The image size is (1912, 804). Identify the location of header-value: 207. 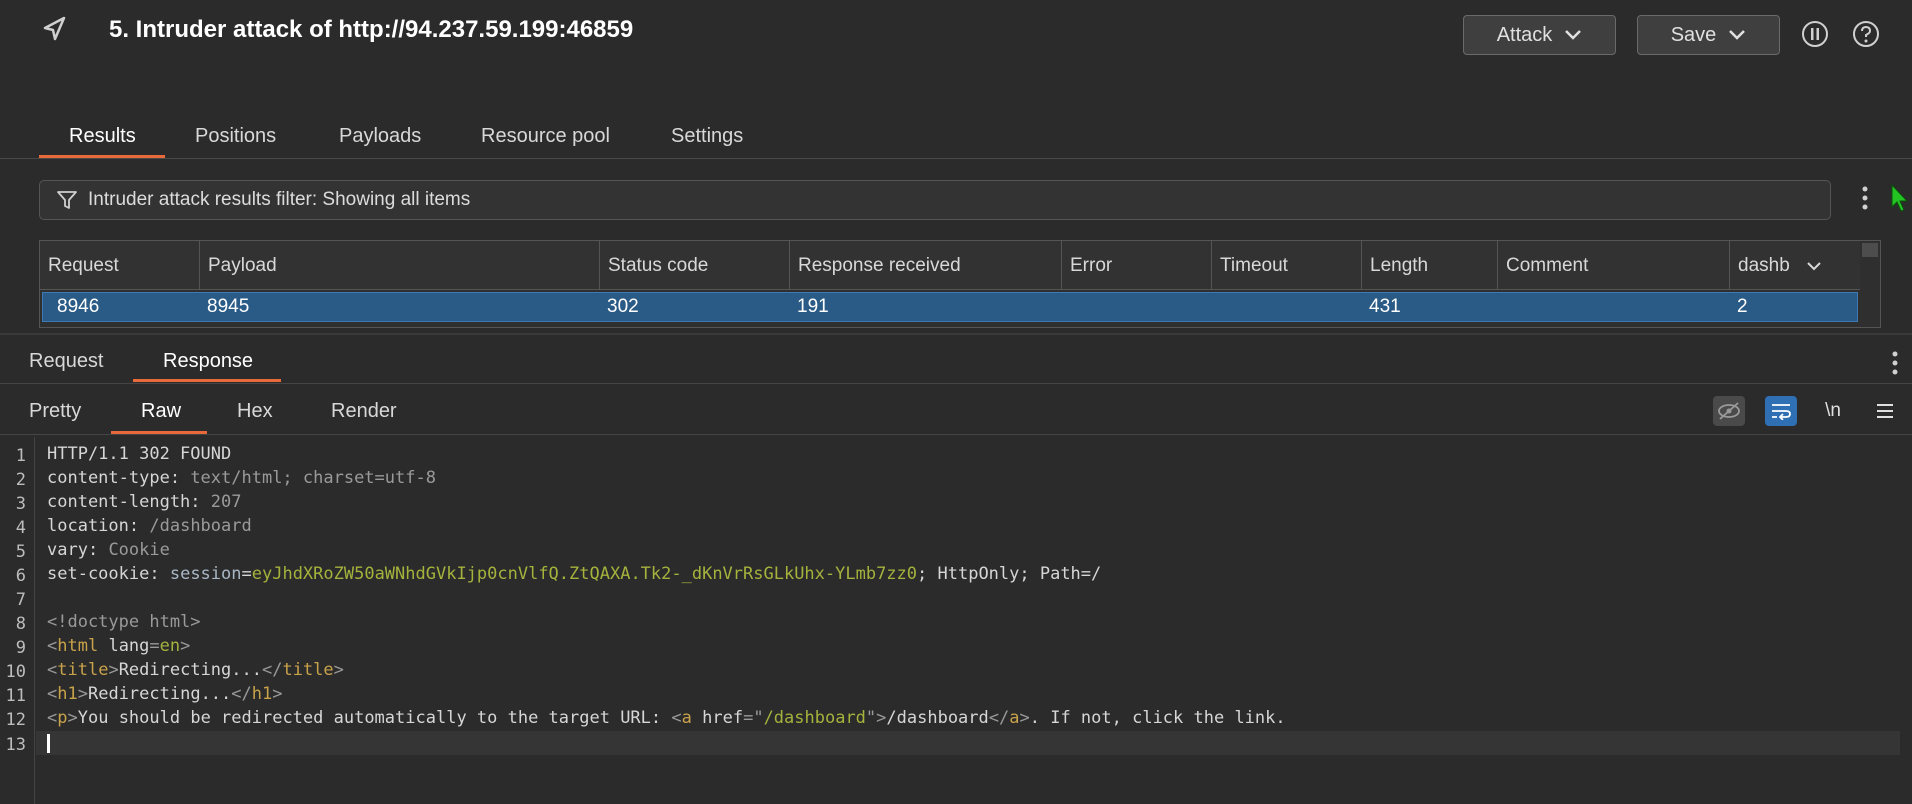
(226, 502).